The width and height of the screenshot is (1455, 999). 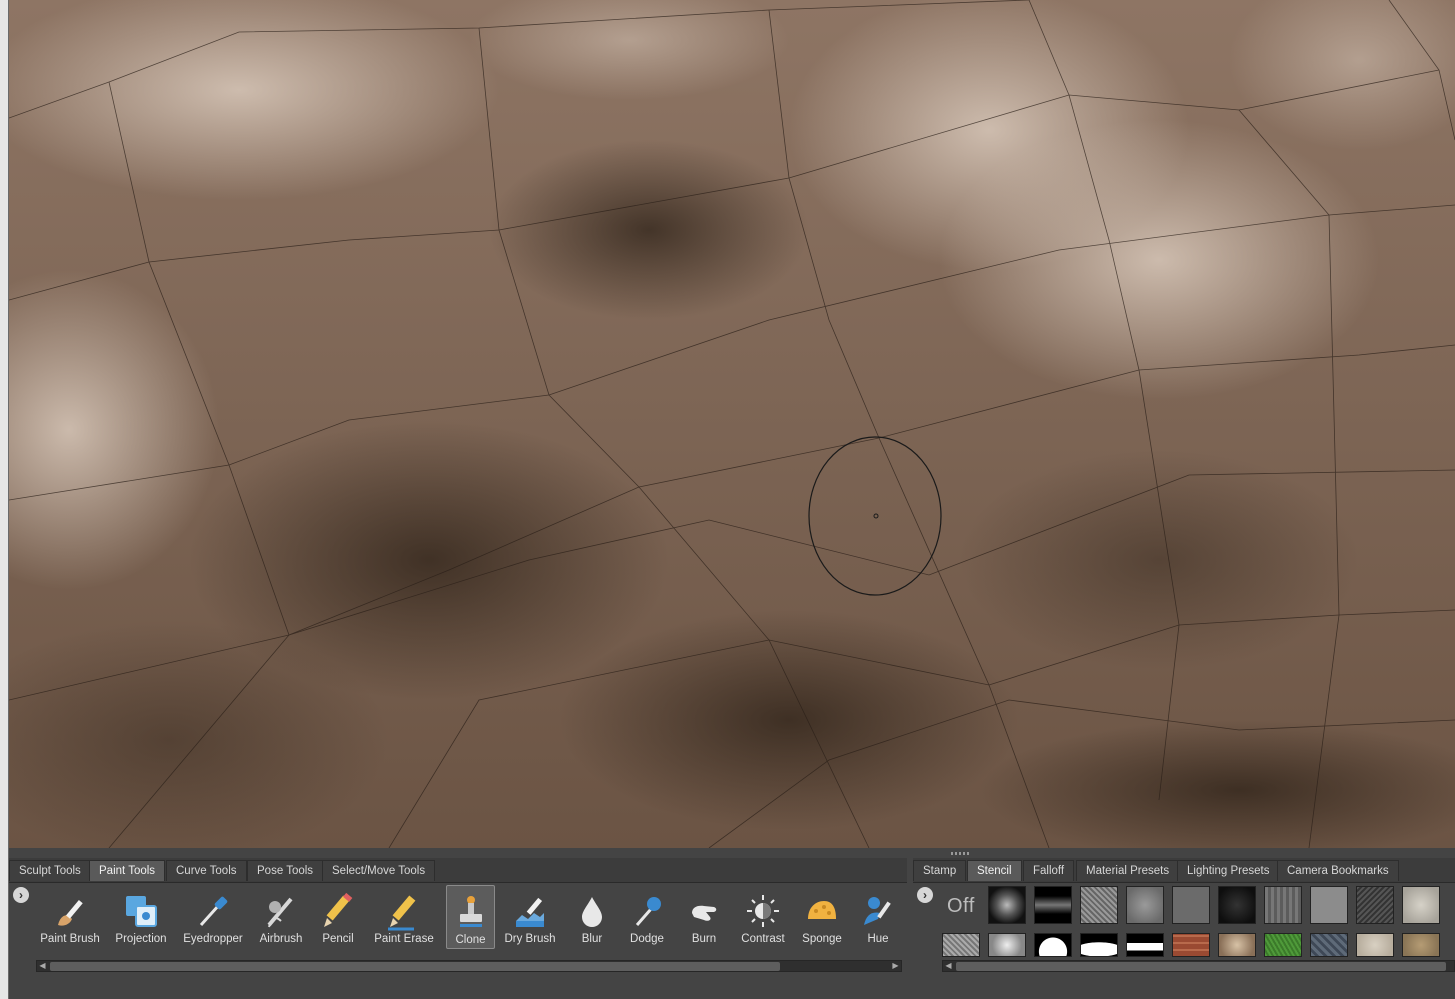 I want to click on tool-dry-brush: Dry Brush, so click(x=530, y=917).